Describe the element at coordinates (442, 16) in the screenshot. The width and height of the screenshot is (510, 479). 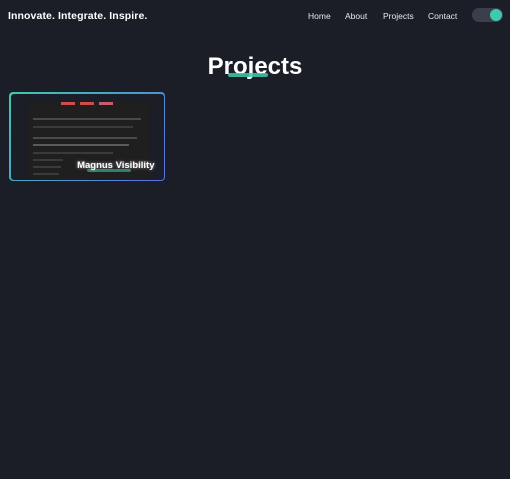
I see `nav-link-contact: Contact` at that location.